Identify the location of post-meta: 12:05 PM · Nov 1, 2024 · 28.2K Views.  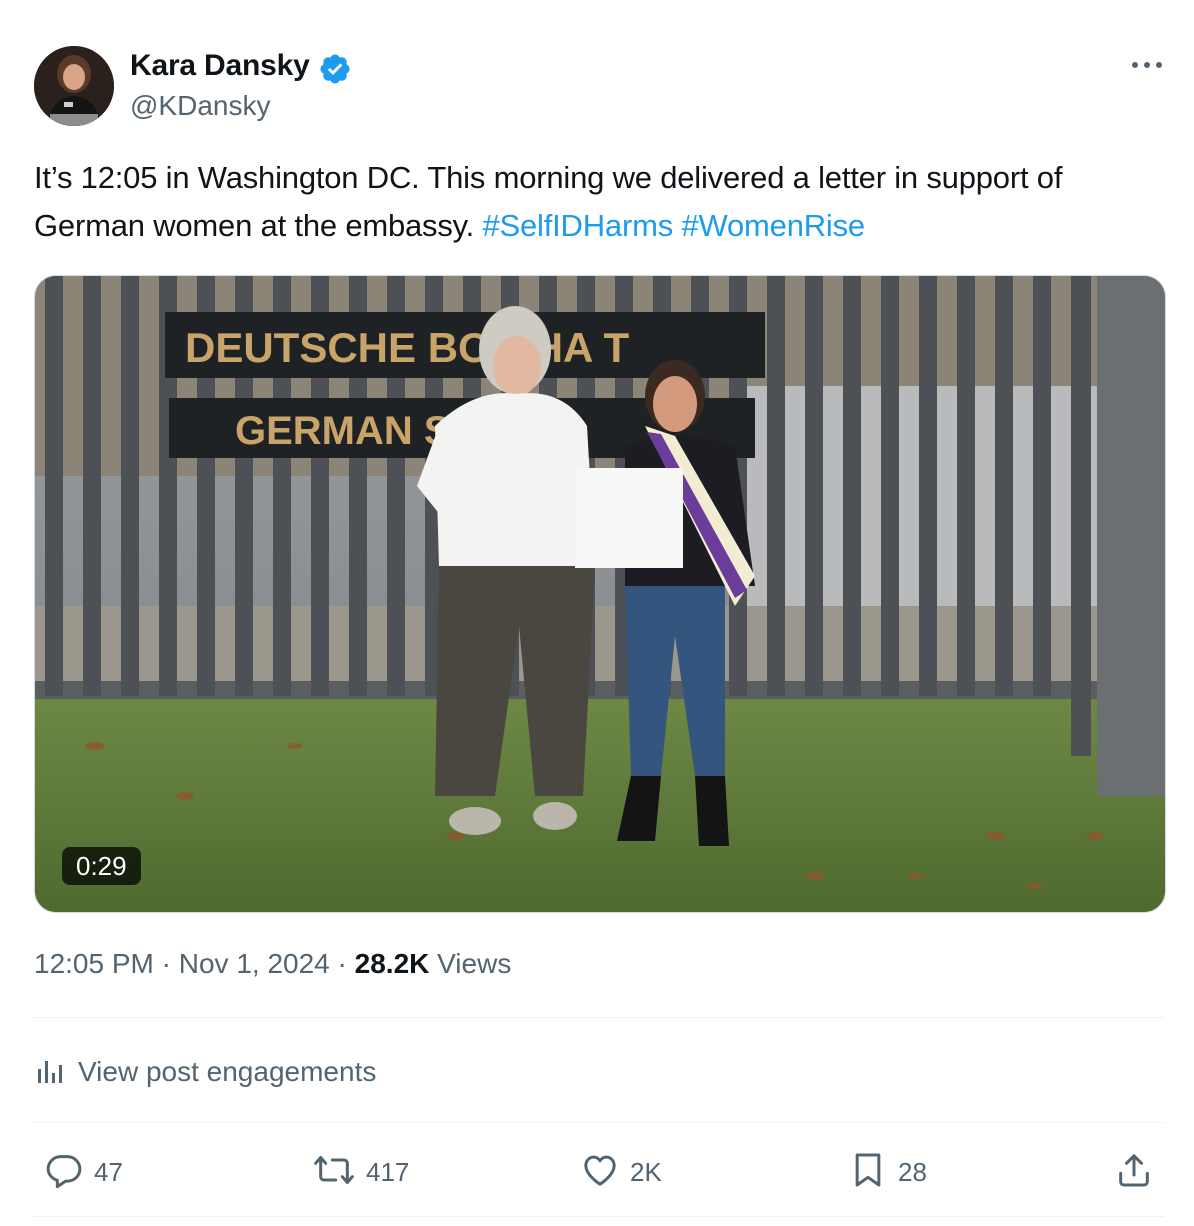
(272, 964).